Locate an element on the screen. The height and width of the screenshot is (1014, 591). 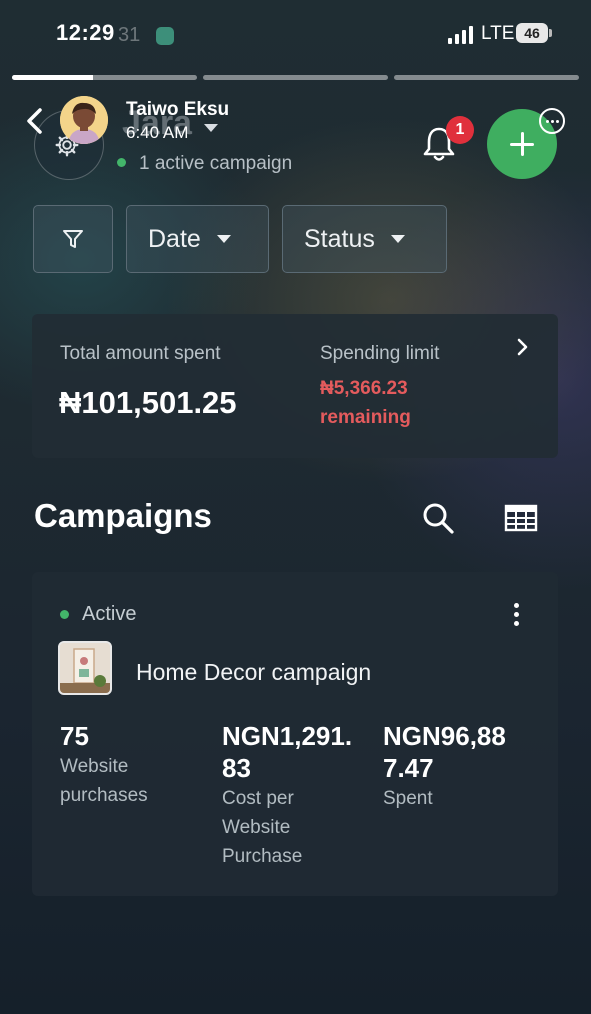
plus-icon-vertical is located at coordinates (522, 144).